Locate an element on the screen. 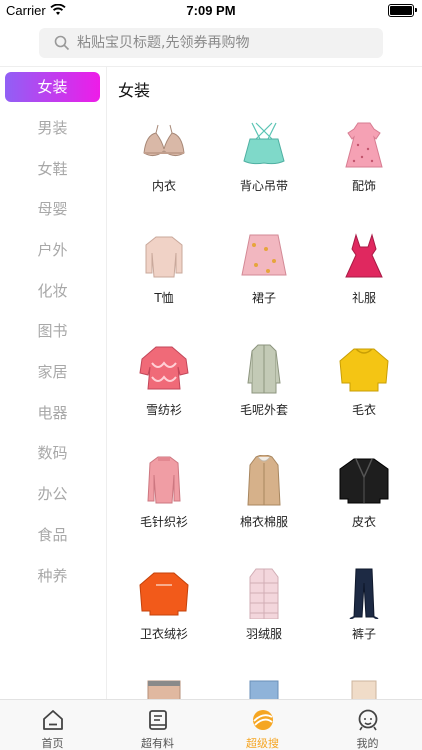 Image resolution: width=422 pixels, height=750 pixels. search-bar is located at coordinates (211, 43).